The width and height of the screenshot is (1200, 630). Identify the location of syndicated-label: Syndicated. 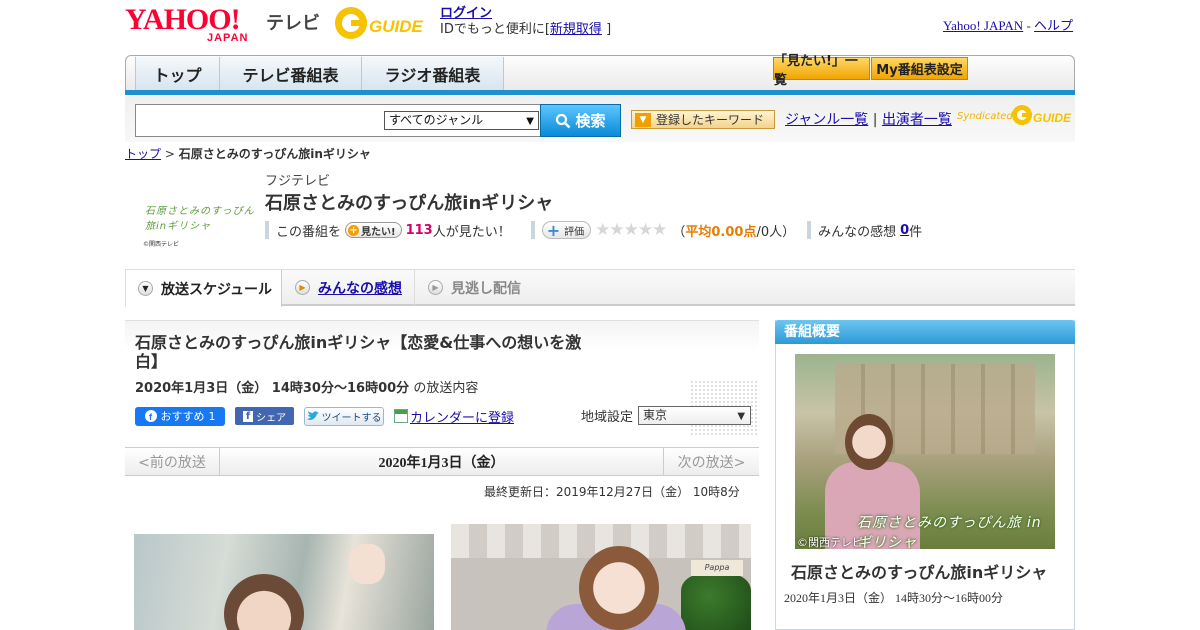
(985, 116).